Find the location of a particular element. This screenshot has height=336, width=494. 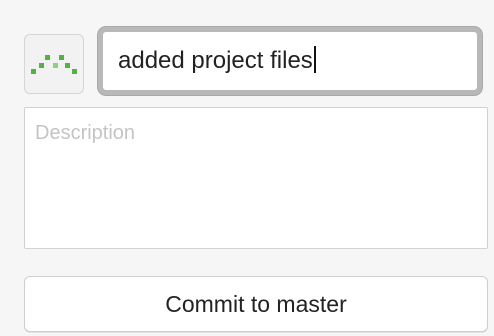

commit-summary-text: added project files is located at coordinates (217, 61).